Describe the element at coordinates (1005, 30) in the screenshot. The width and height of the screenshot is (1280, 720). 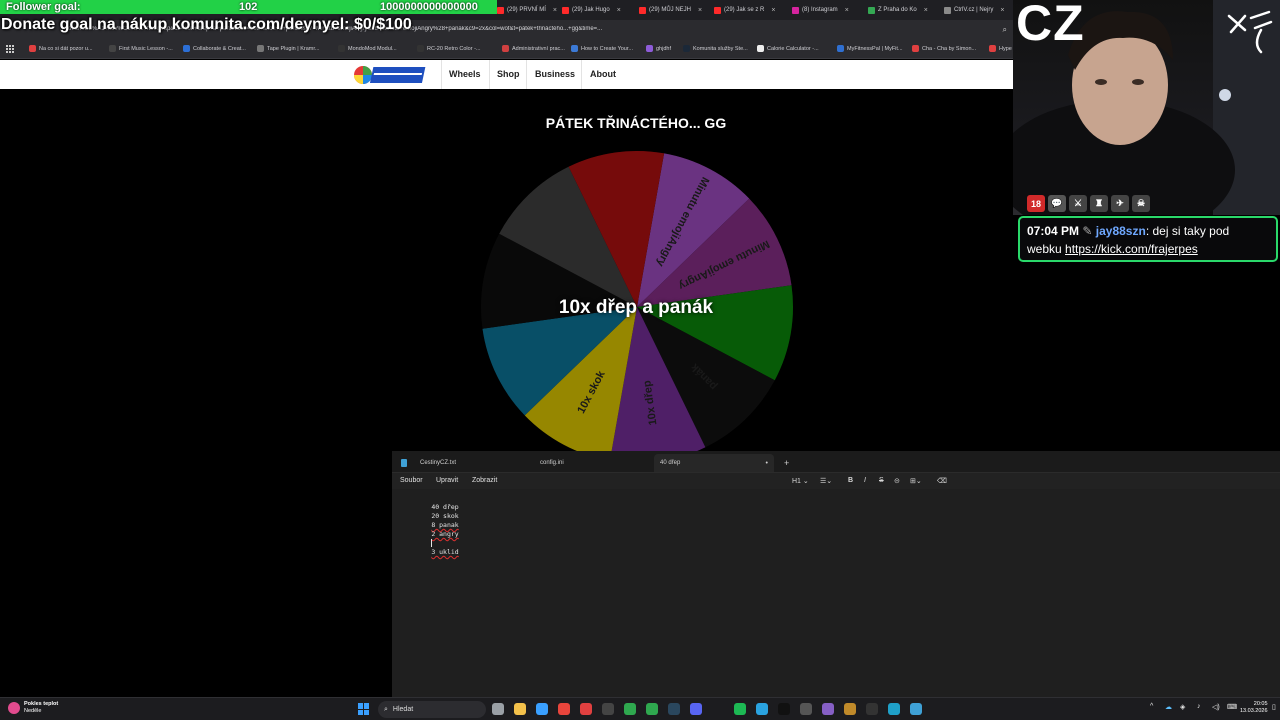
I see `search-icon: ⌕` at that location.